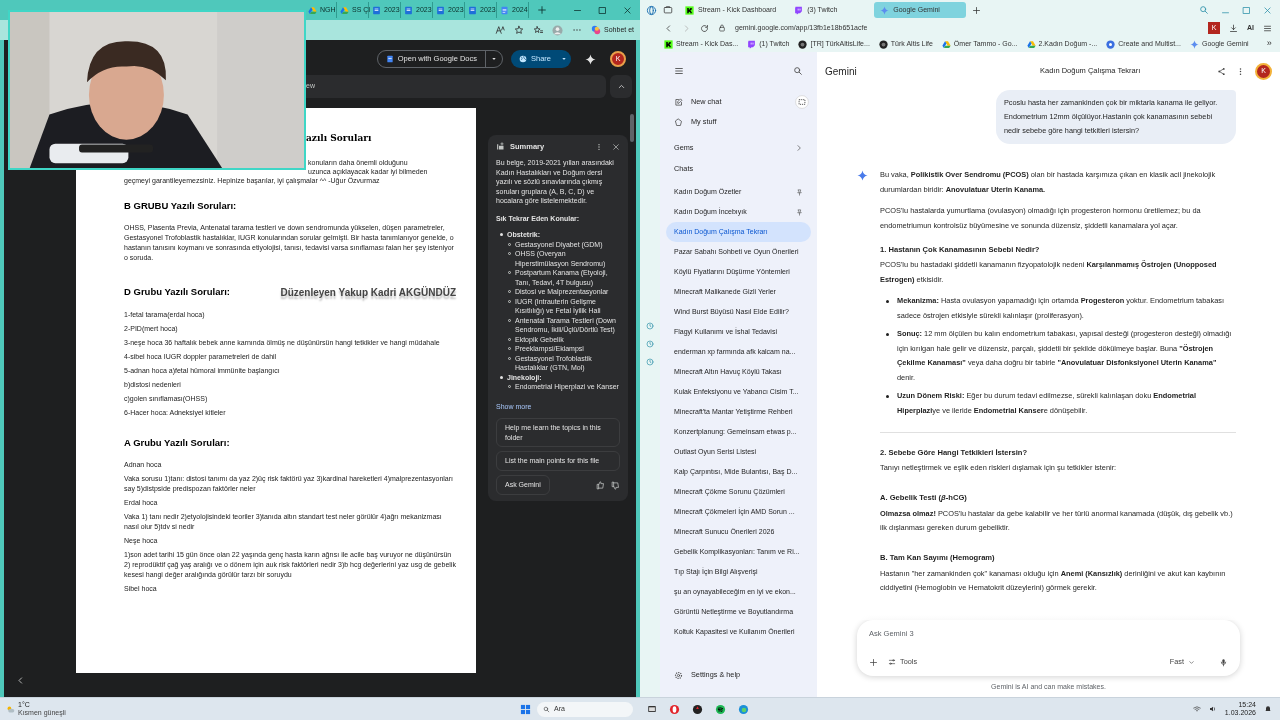 This screenshot has width=1280, height=720. Describe the element at coordinates (525, 709) in the screenshot. I see `start-icon` at that location.